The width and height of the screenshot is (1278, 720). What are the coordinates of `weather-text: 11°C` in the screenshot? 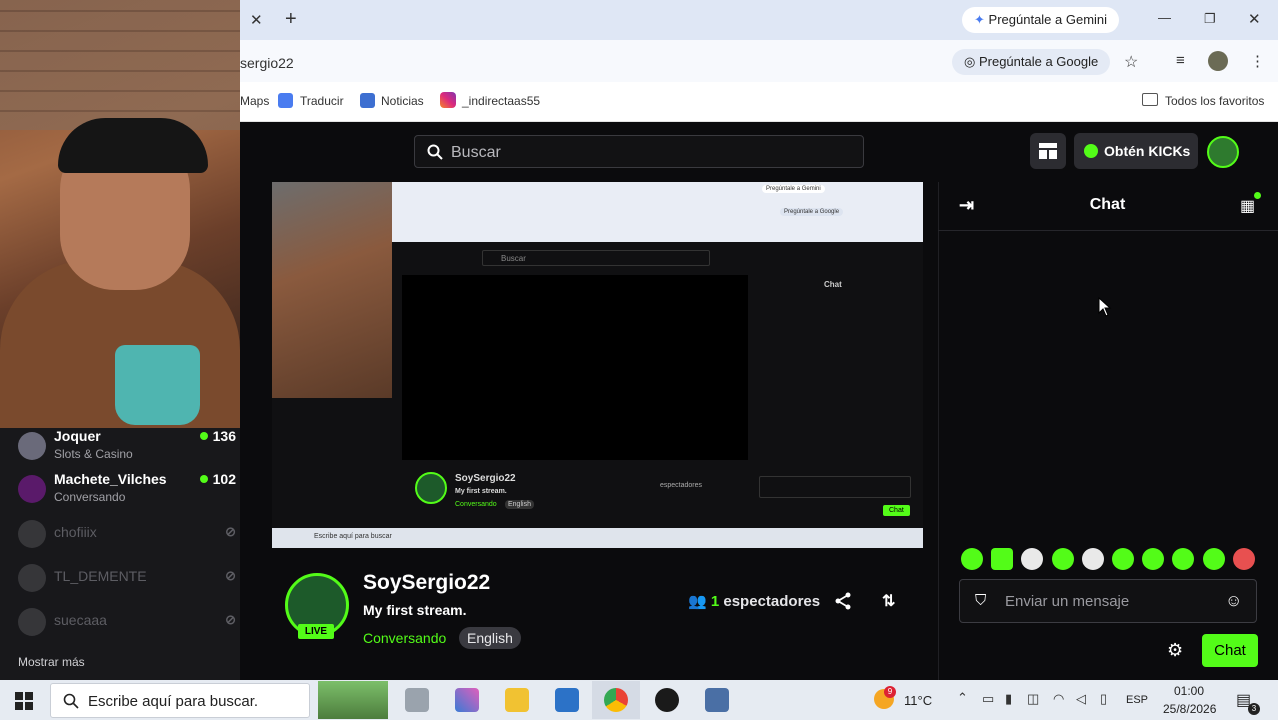 It's located at (918, 700).